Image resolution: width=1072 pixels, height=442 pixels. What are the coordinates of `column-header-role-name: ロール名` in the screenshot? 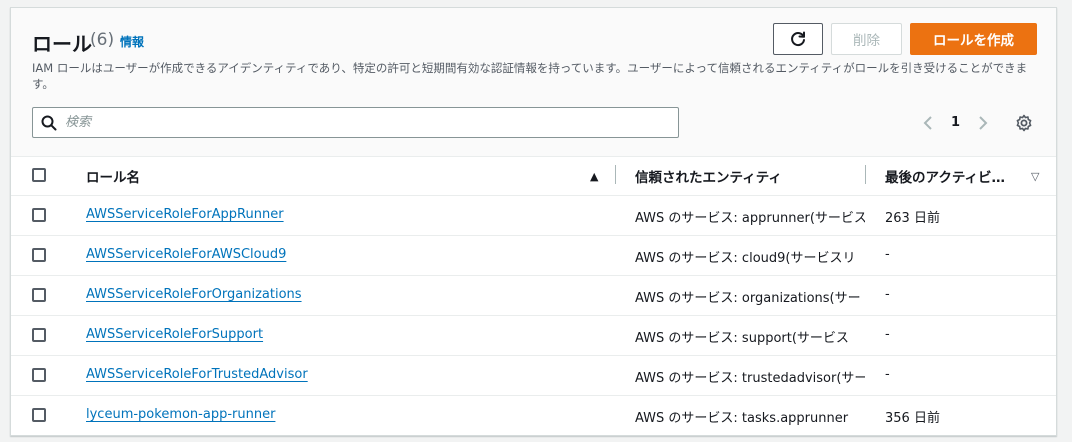 It's located at (113, 176).